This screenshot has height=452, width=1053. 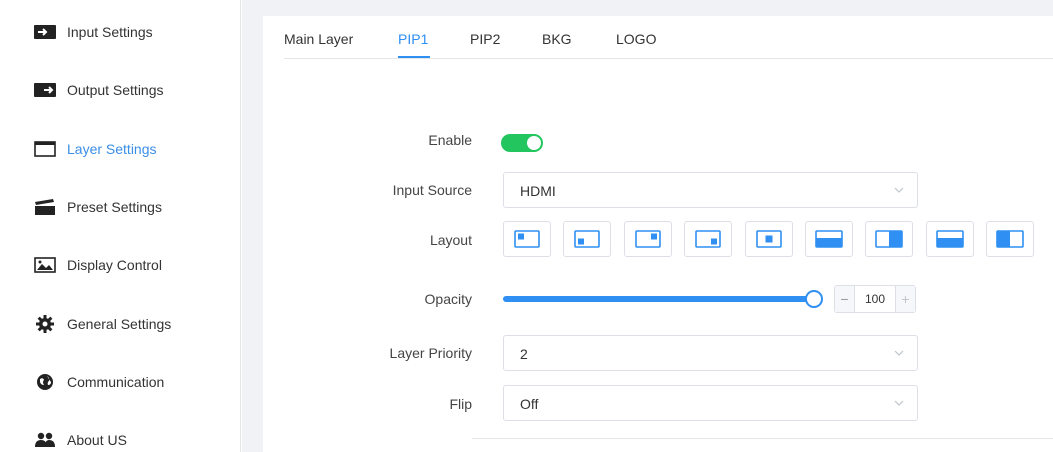 I want to click on sidebar-item-label: Communication, so click(x=116, y=382).